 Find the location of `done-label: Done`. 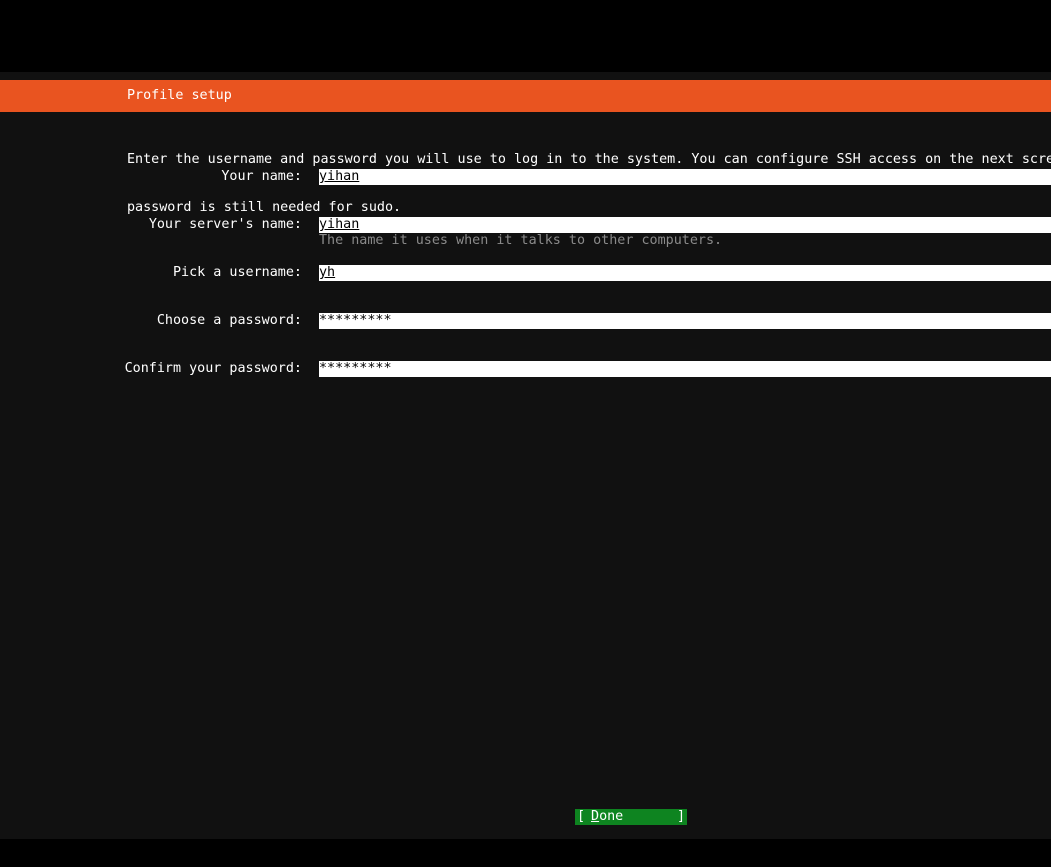

done-label: Done is located at coordinates (607, 817).